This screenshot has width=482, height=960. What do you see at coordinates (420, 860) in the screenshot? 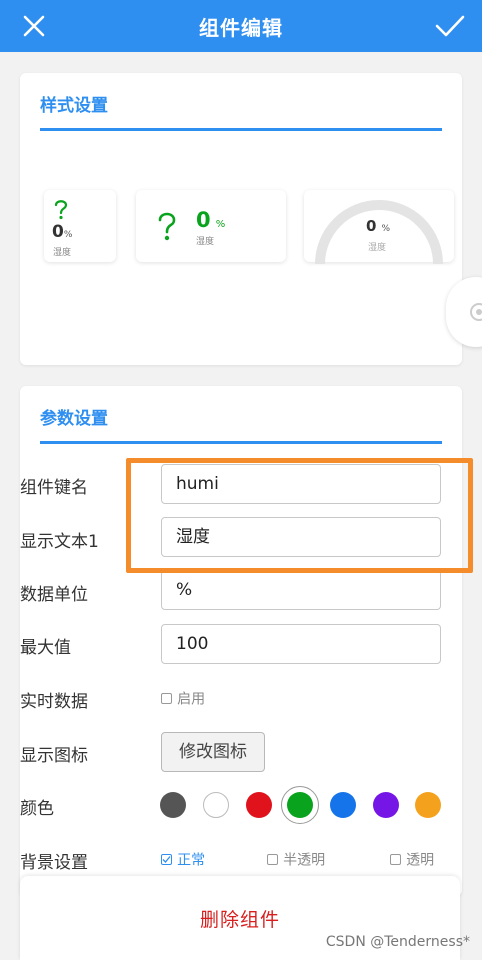
I see `background-option-label: 透明` at bounding box center [420, 860].